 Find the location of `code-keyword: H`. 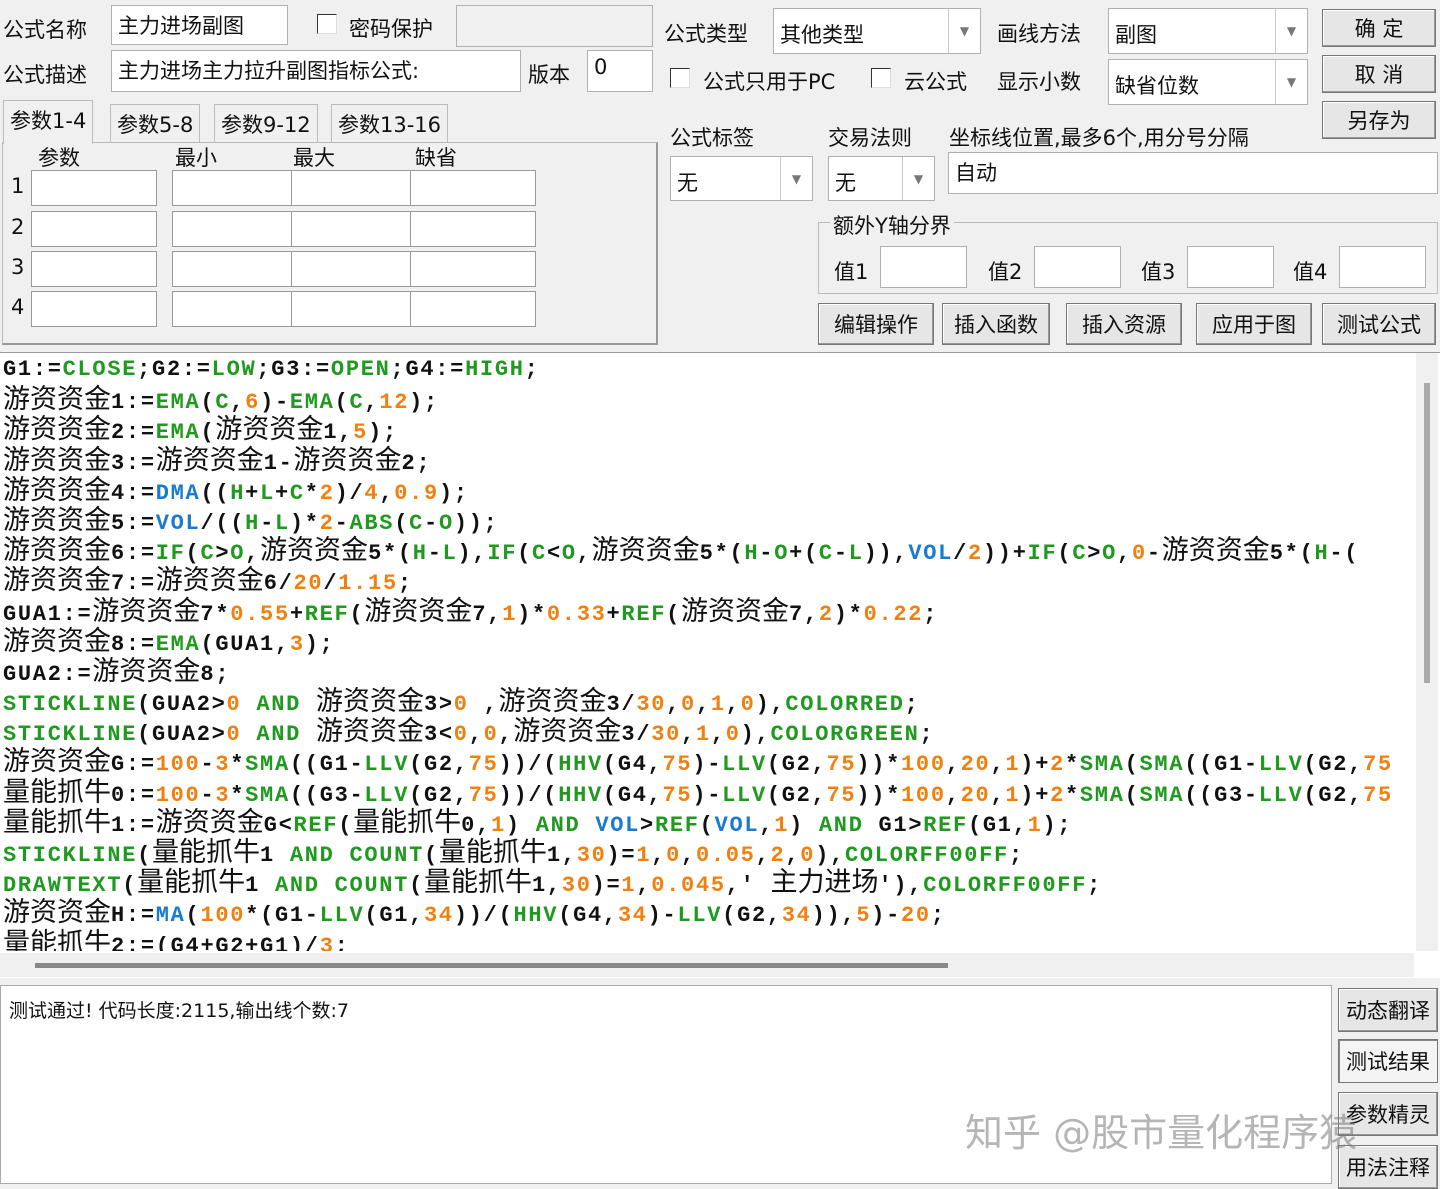

code-keyword: H is located at coordinates (253, 523).